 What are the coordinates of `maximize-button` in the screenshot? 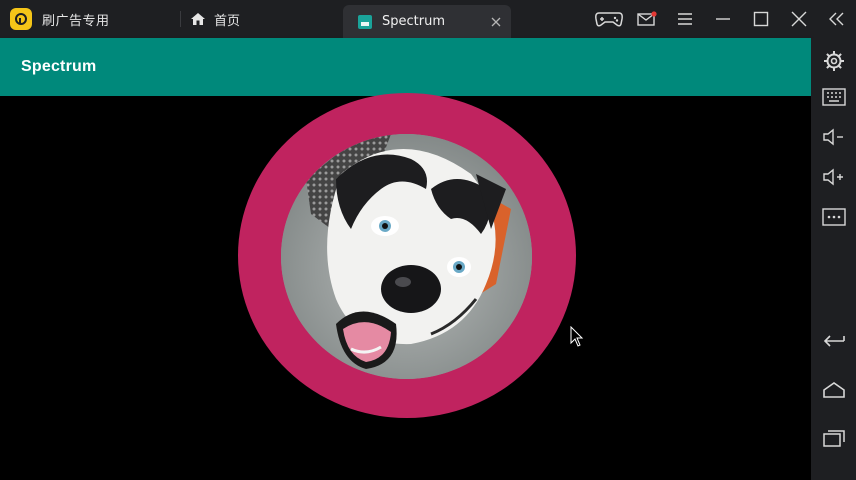 It's located at (761, 19).